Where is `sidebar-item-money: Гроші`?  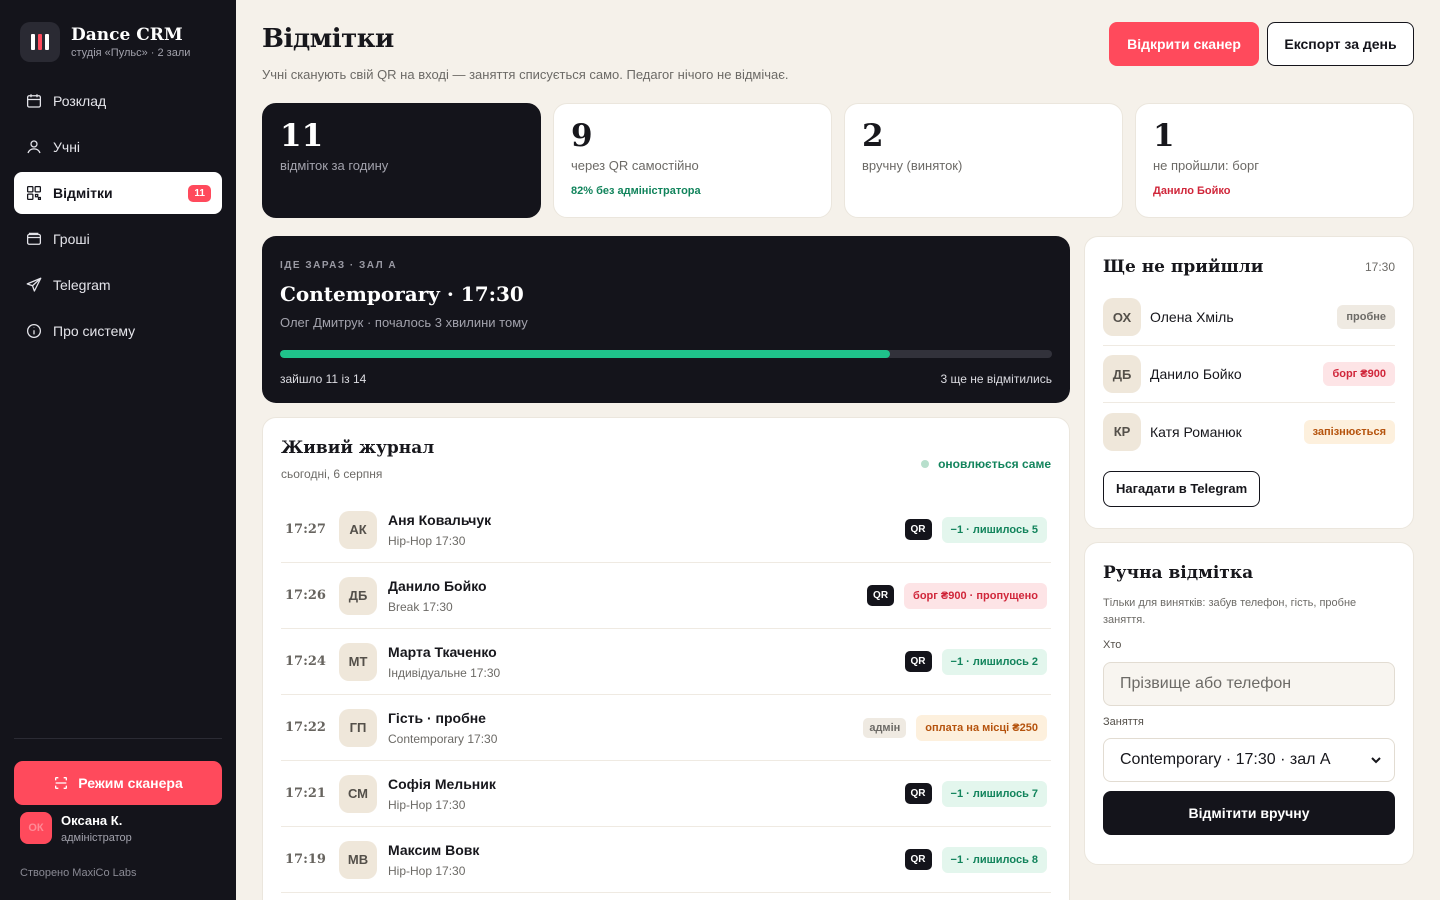
sidebar-item-money: Гроші is located at coordinates (118, 239).